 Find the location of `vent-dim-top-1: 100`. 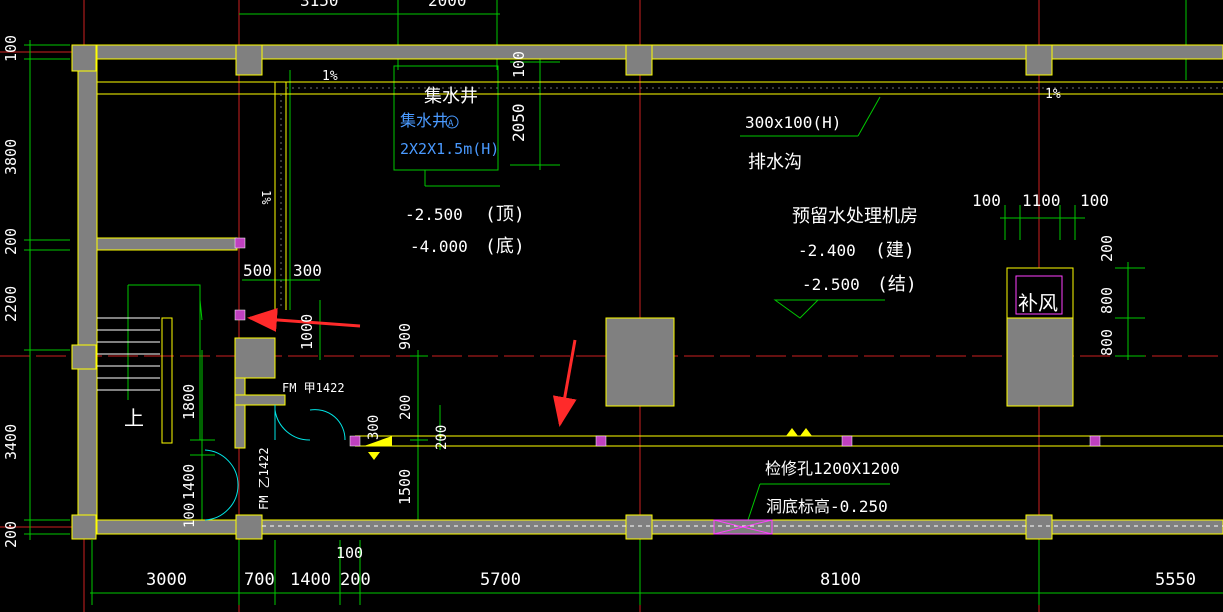

vent-dim-top-1: 100 is located at coordinates (986, 200).